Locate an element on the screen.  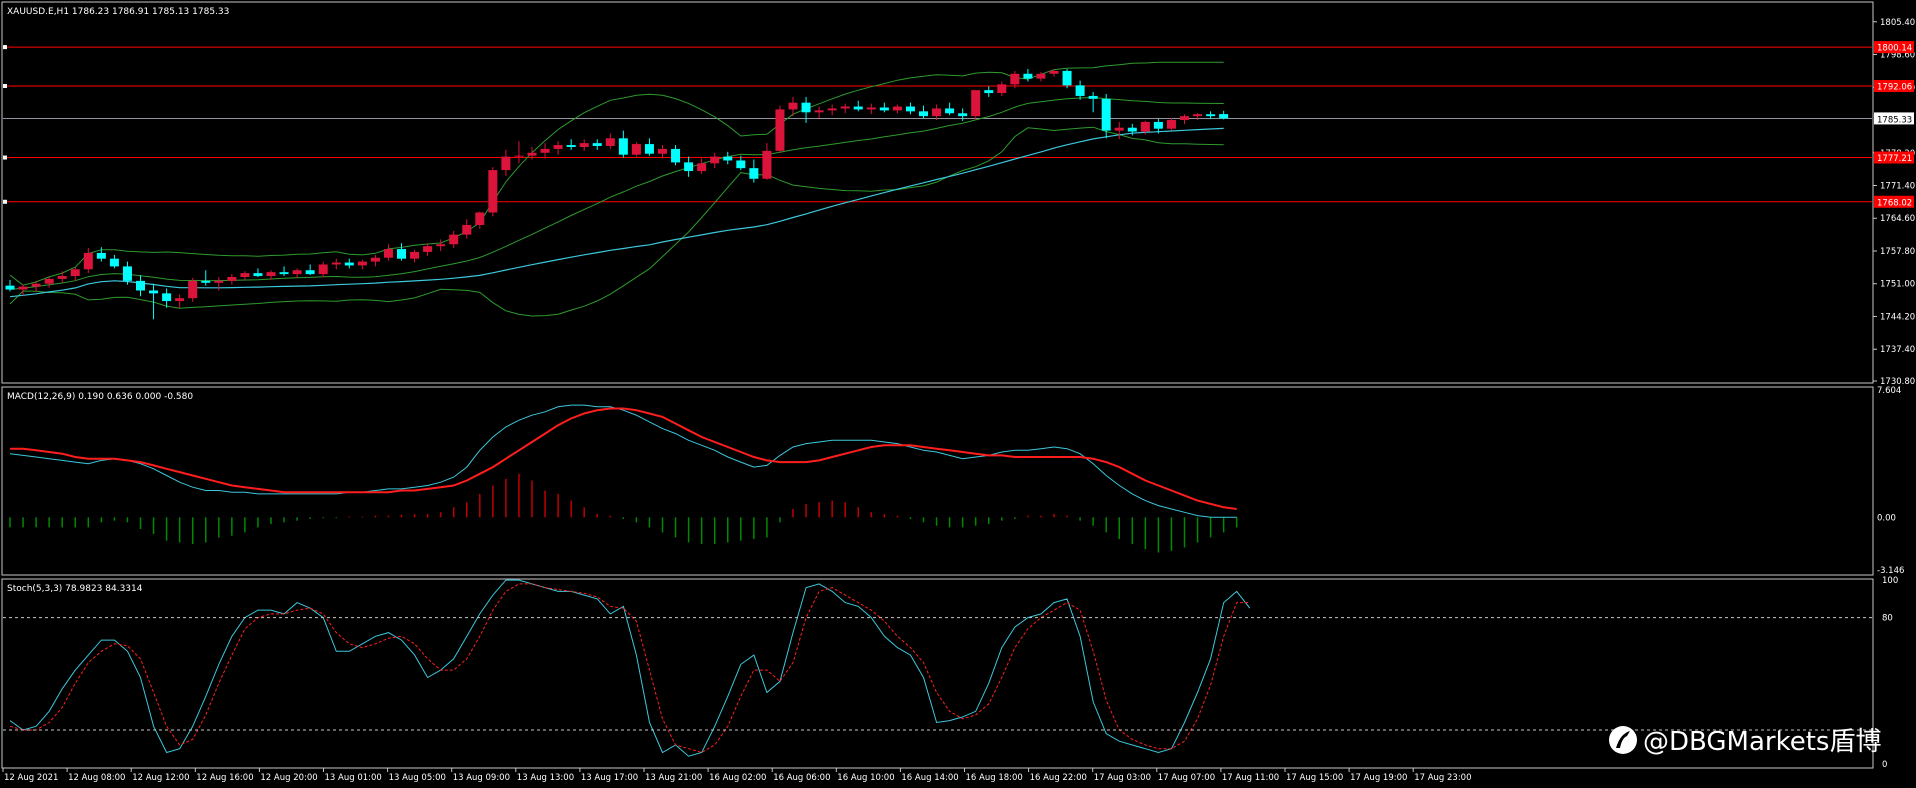
time-label: 12 Aug 2021 is located at coordinates (31, 778).